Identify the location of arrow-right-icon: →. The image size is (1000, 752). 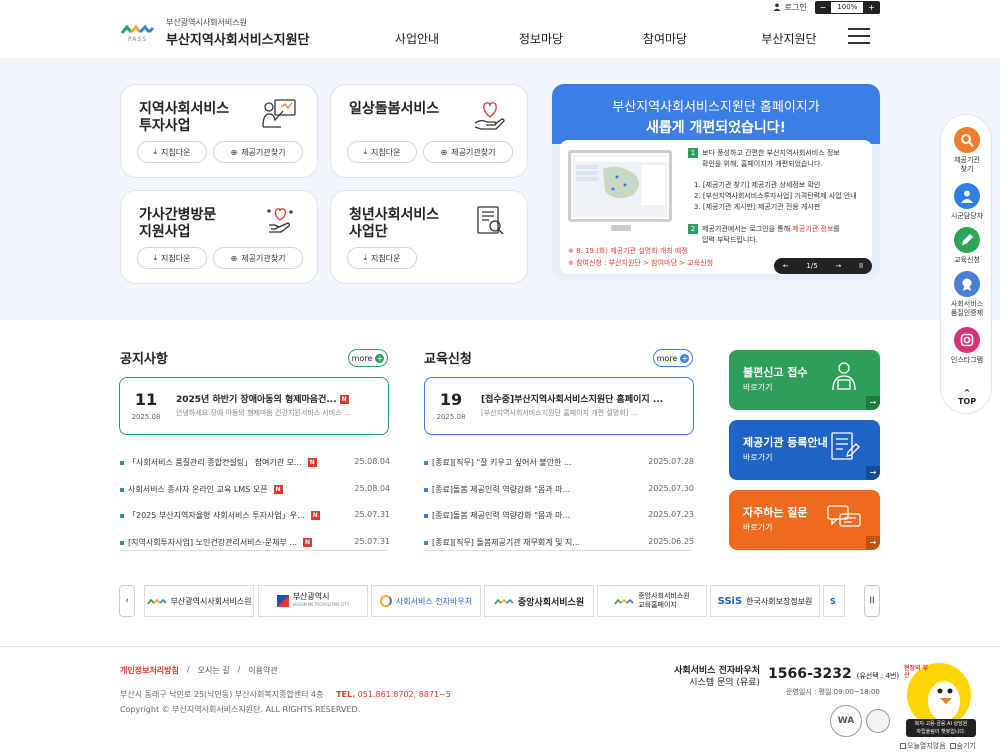
(873, 543).